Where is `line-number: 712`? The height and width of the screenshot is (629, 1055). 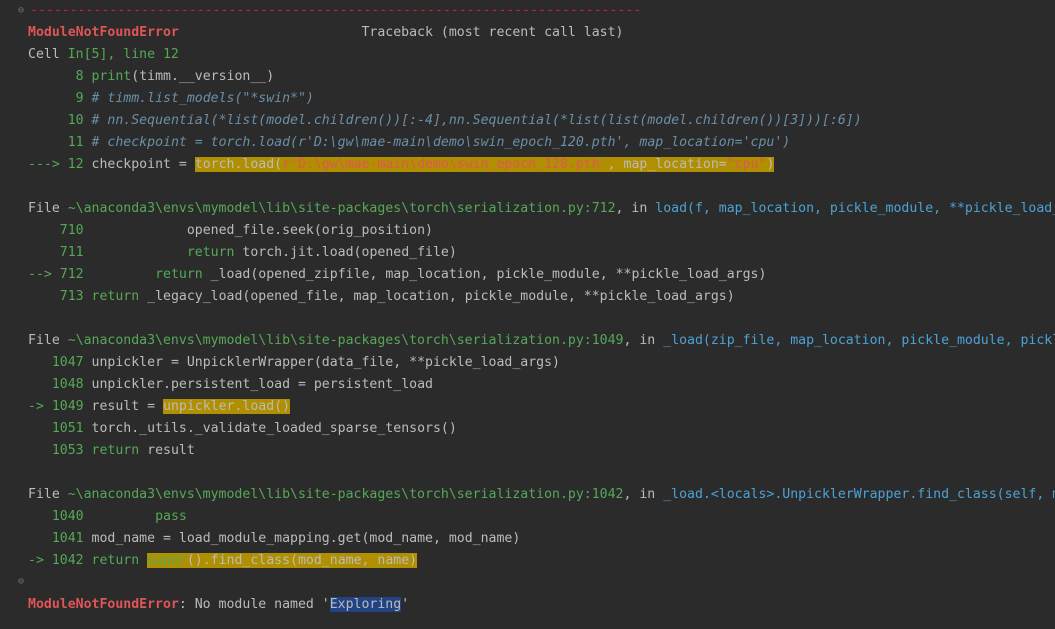 line-number: 712 is located at coordinates (71, 274).